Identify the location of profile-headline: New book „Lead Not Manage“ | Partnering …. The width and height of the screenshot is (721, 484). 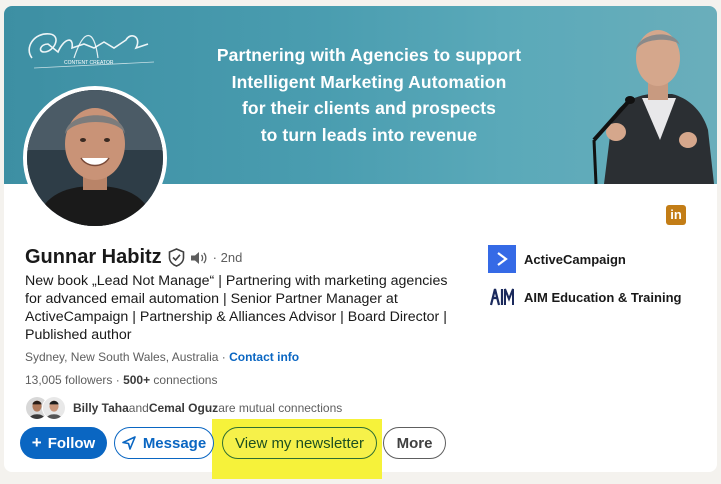
(236, 308).